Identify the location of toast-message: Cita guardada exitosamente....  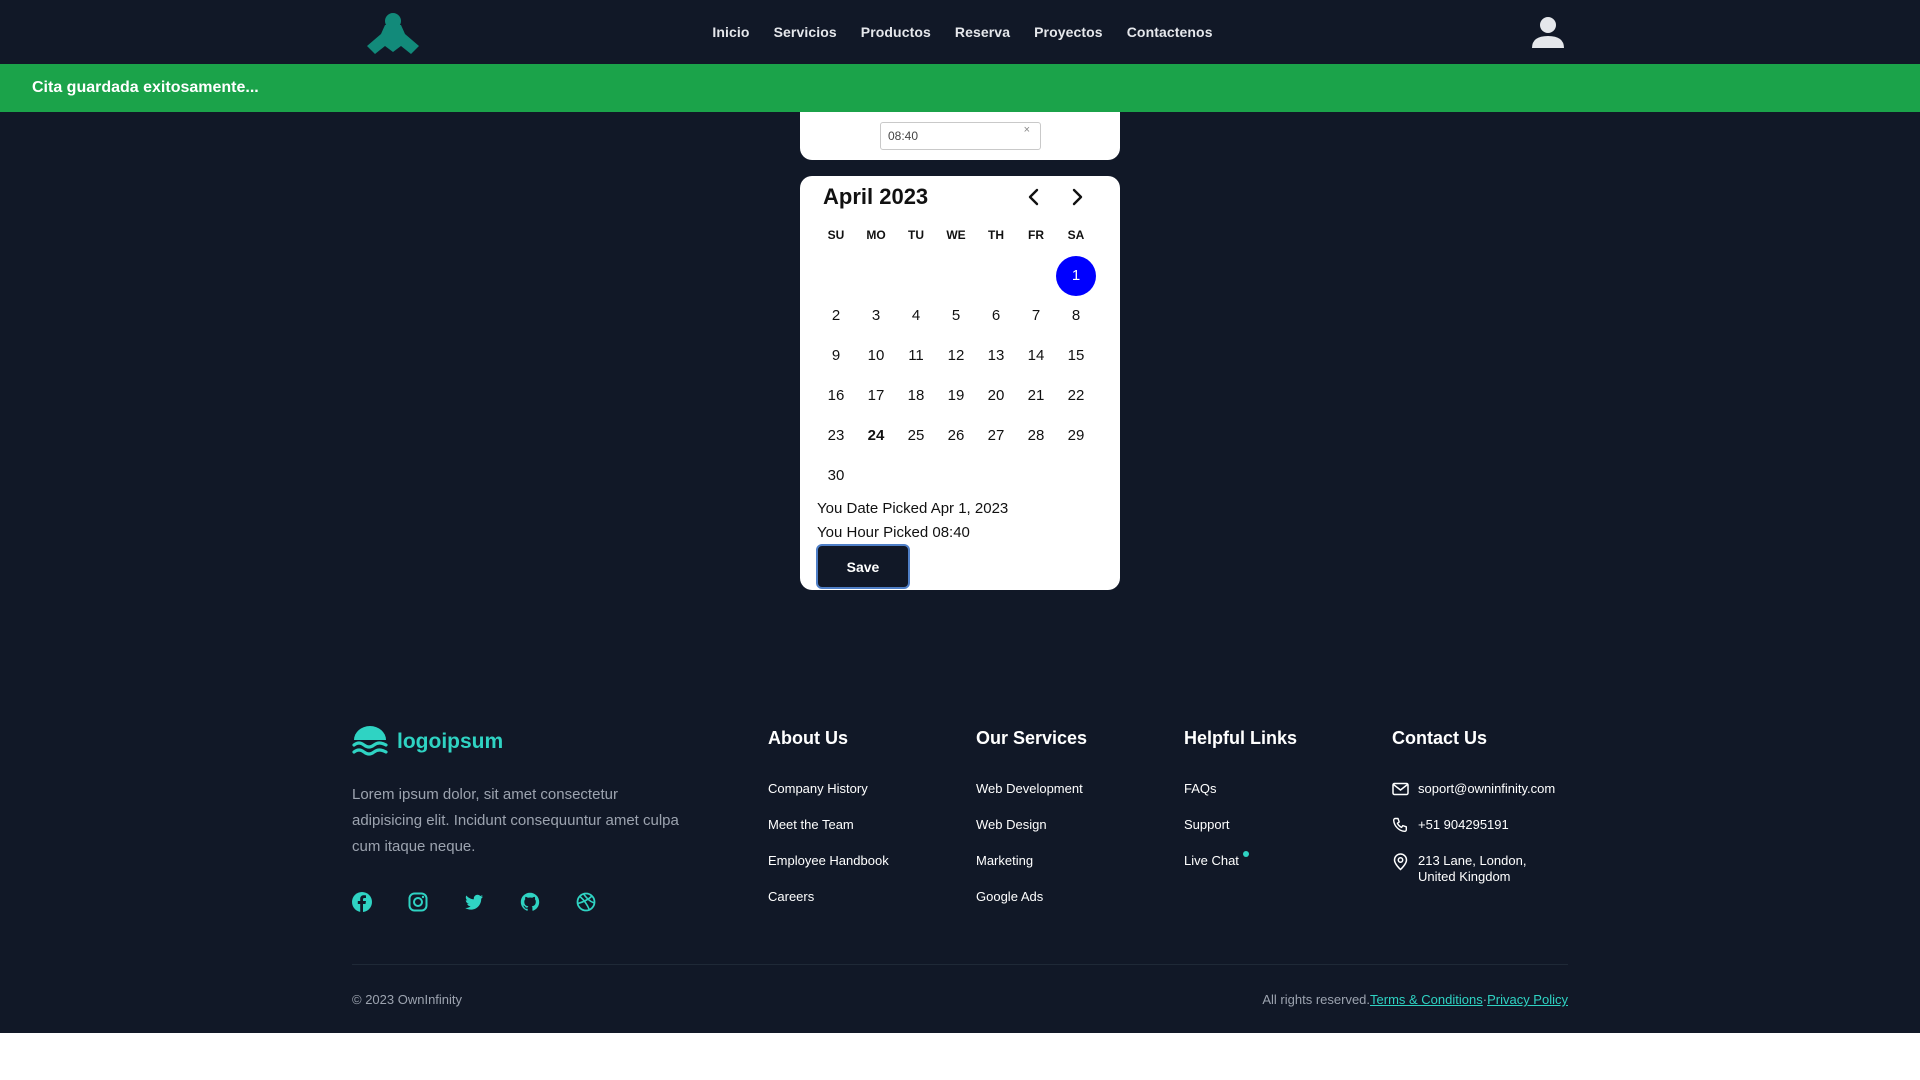
(145, 87).